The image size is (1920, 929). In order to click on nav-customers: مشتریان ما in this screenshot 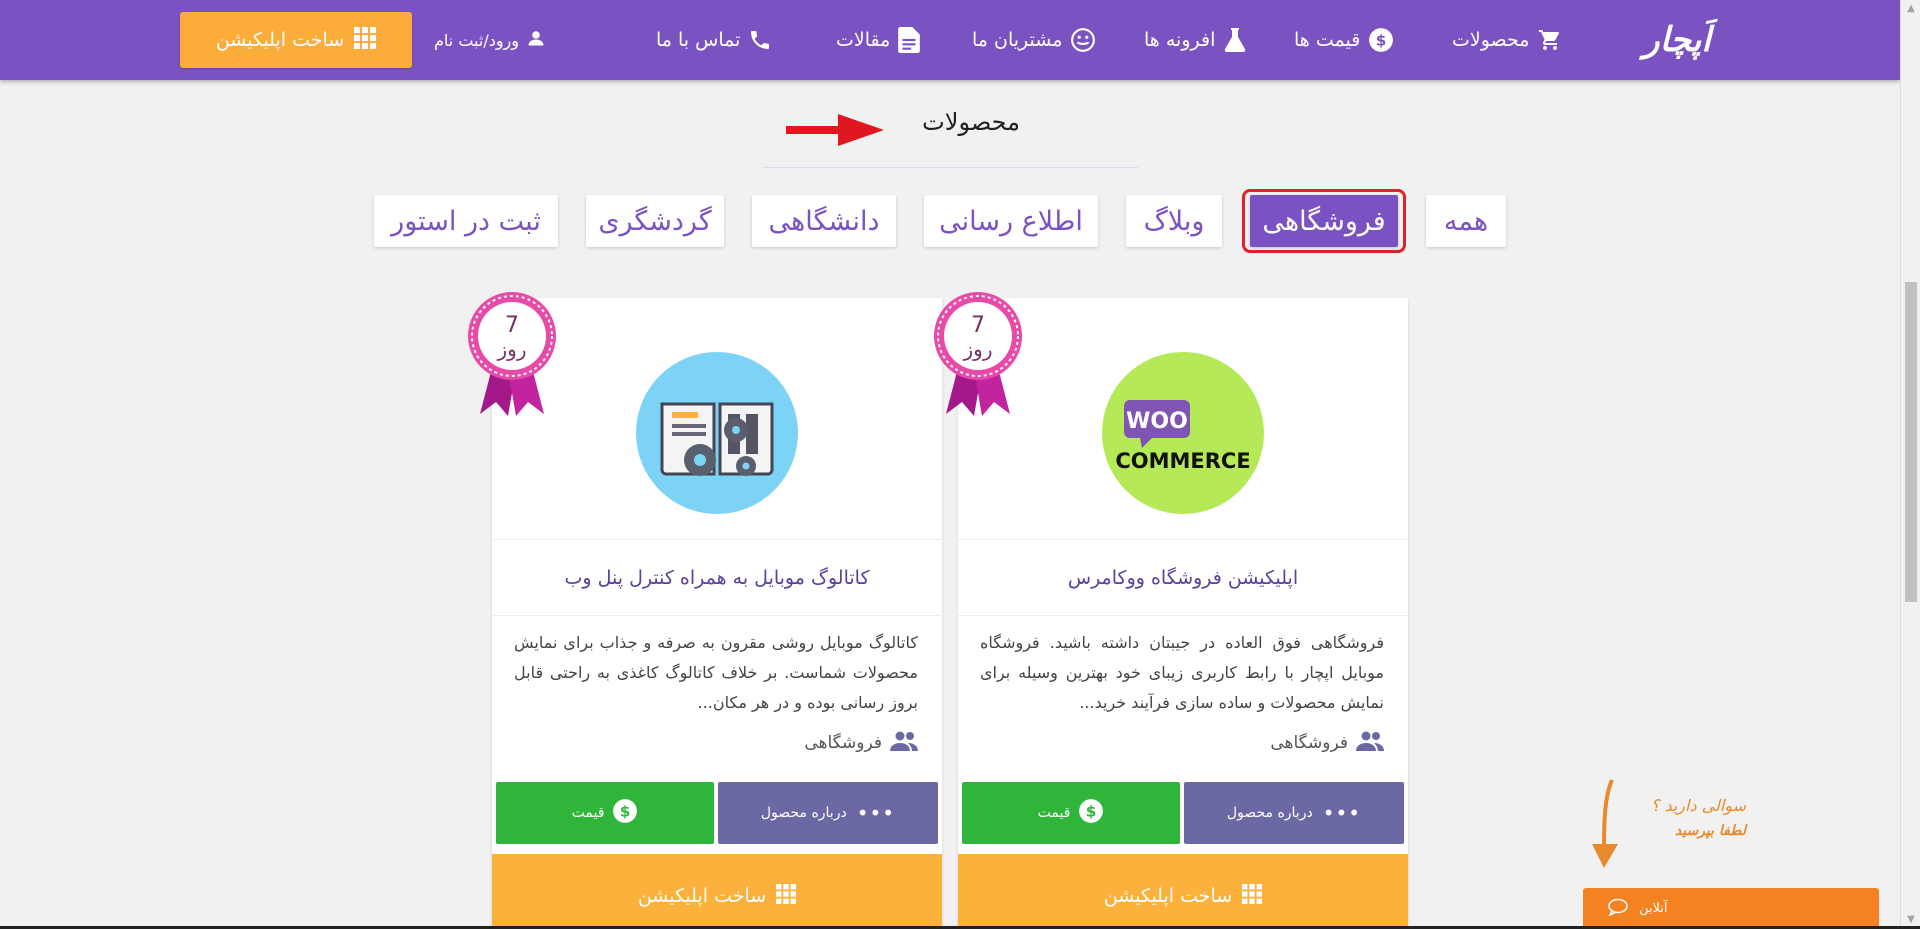, I will do `click(1034, 40)`.